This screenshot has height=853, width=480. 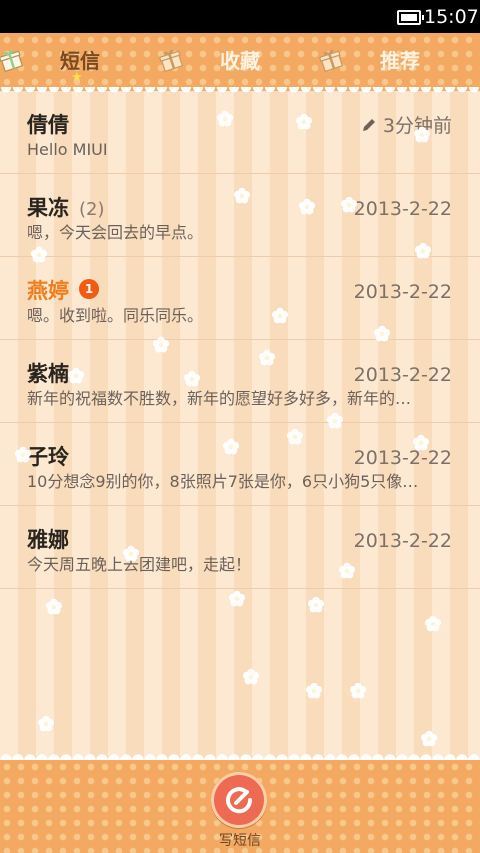 I want to click on message-preview: Hello MIUI, so click(x=67, y=149).